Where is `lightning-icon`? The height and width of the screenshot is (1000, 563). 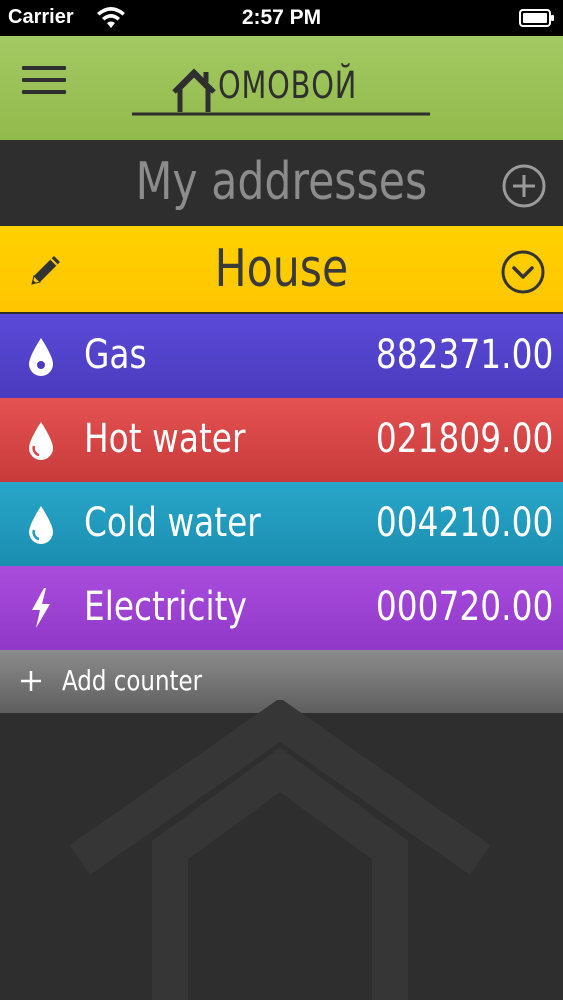 lightning-icon is located at coordinates (41, 608).